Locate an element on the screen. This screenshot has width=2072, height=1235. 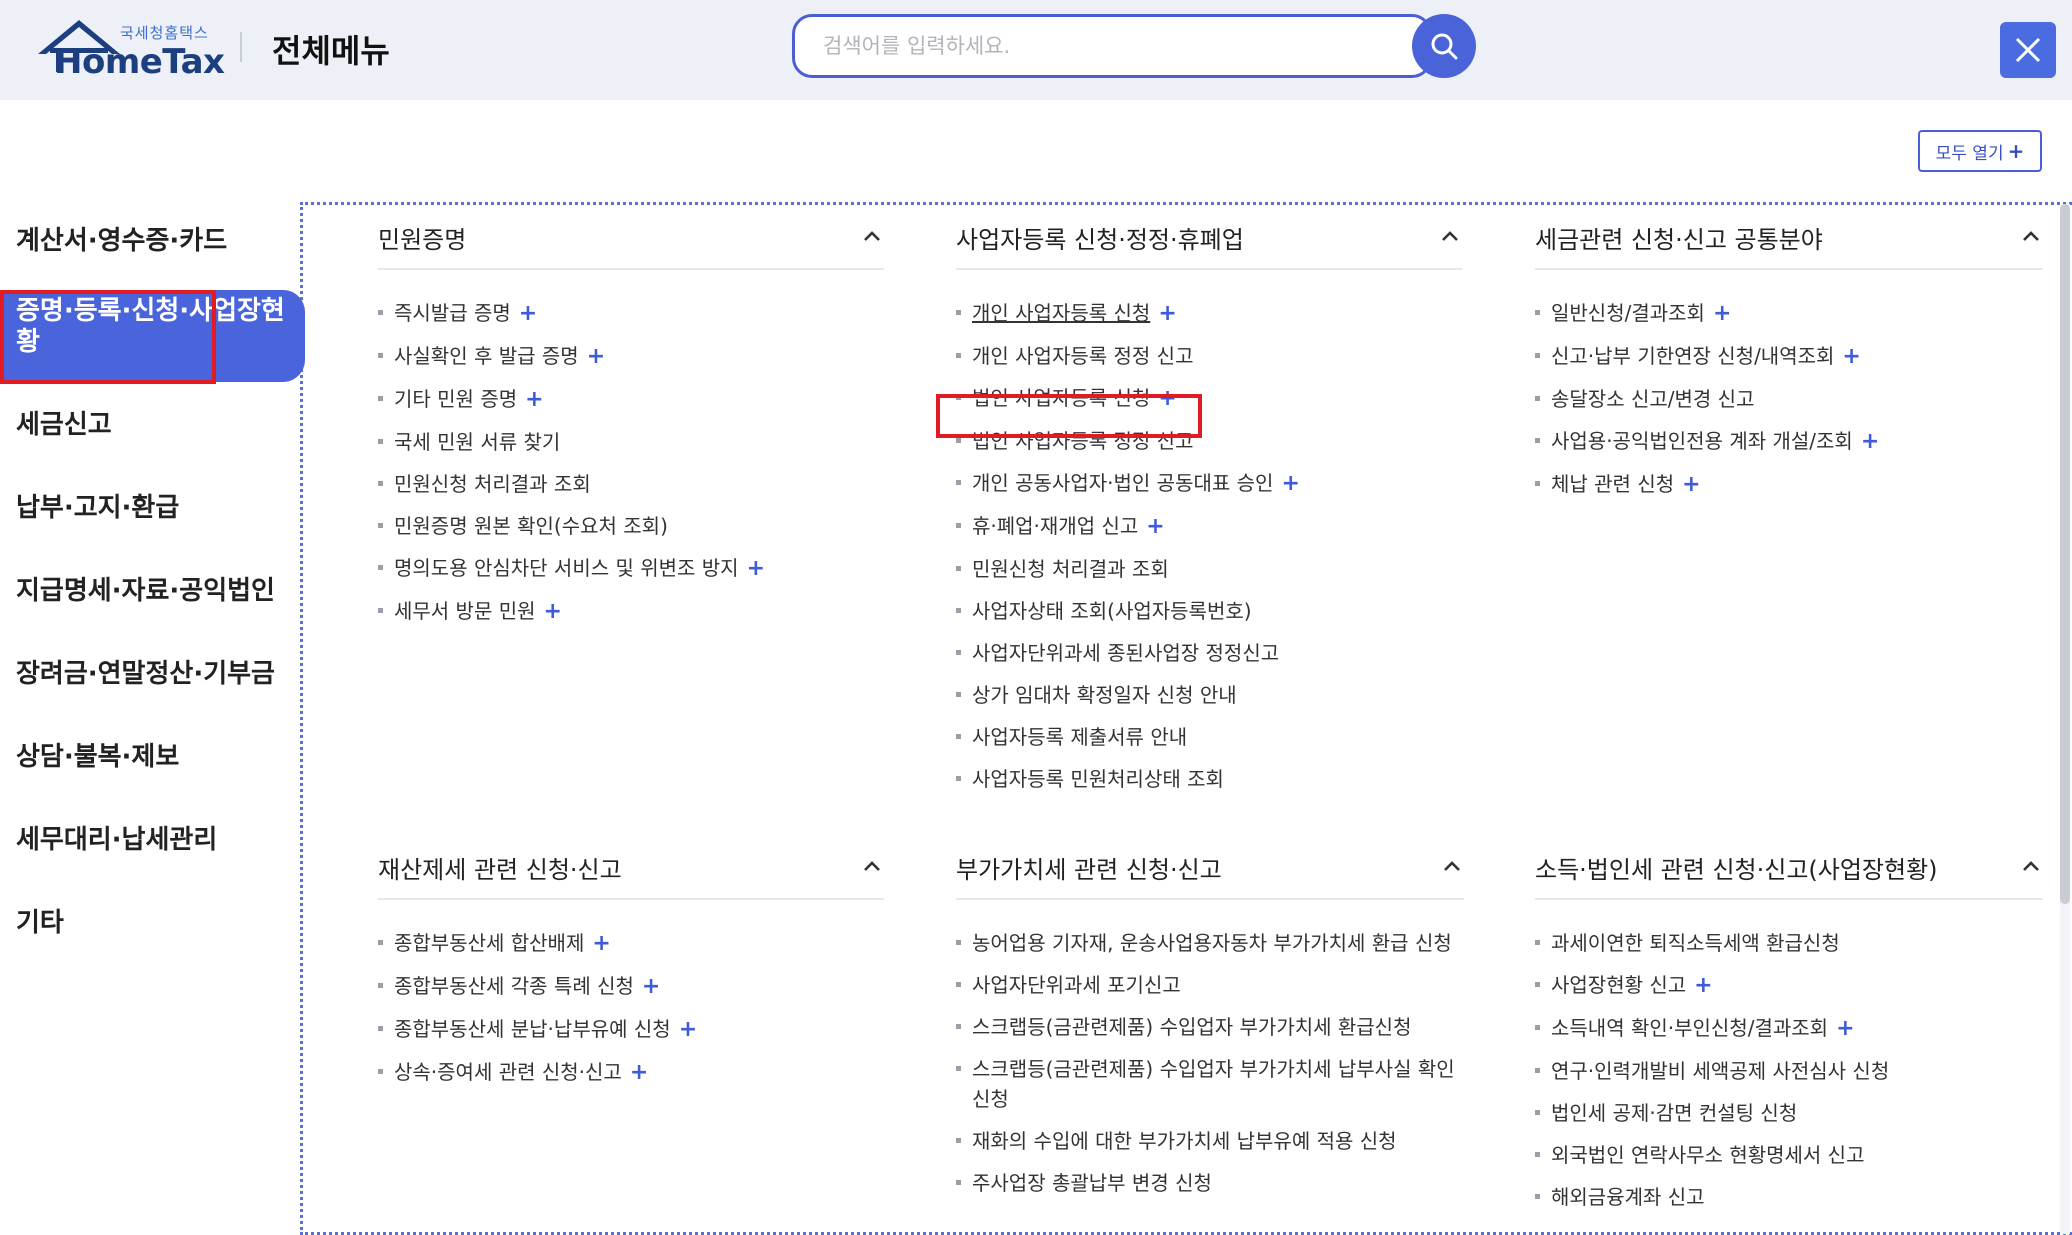
sidebar-item-statement: 지급명세·자료·공익법인 is located at coordinates (152, 591).